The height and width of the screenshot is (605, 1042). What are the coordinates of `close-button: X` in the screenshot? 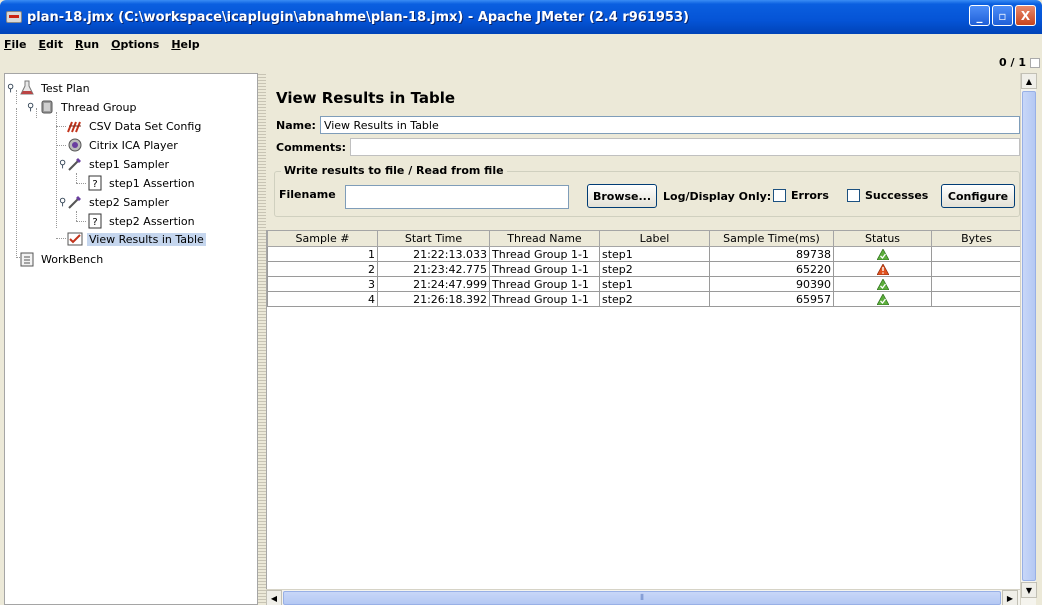 It's located at (1025, 15).